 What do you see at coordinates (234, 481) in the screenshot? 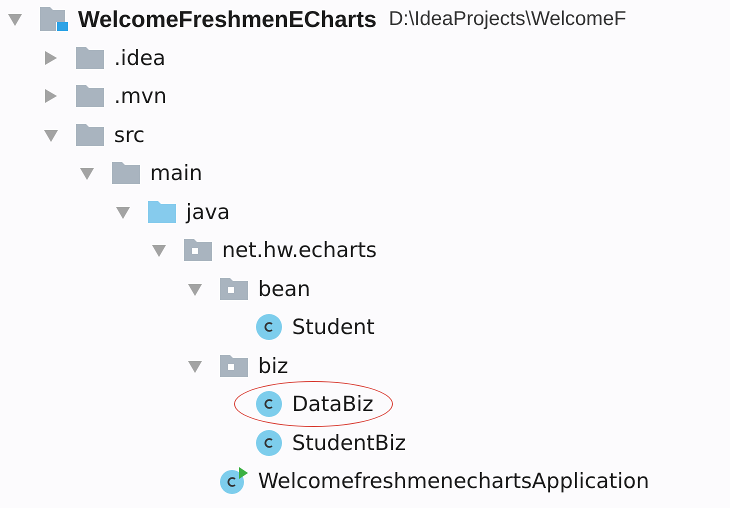
I see `run-class-icon` at bounding box center [234, 481].